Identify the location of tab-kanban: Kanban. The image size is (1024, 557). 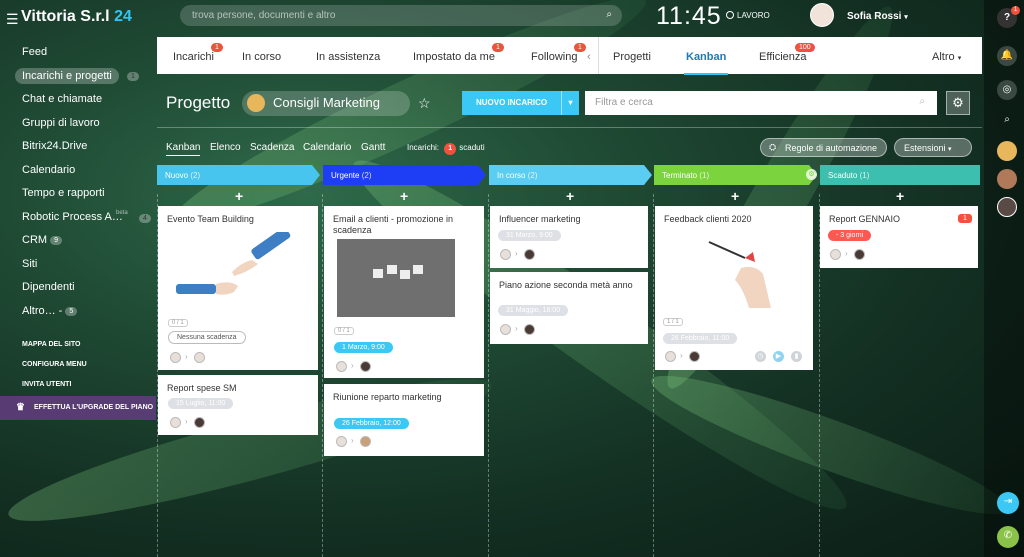
(706, 63).